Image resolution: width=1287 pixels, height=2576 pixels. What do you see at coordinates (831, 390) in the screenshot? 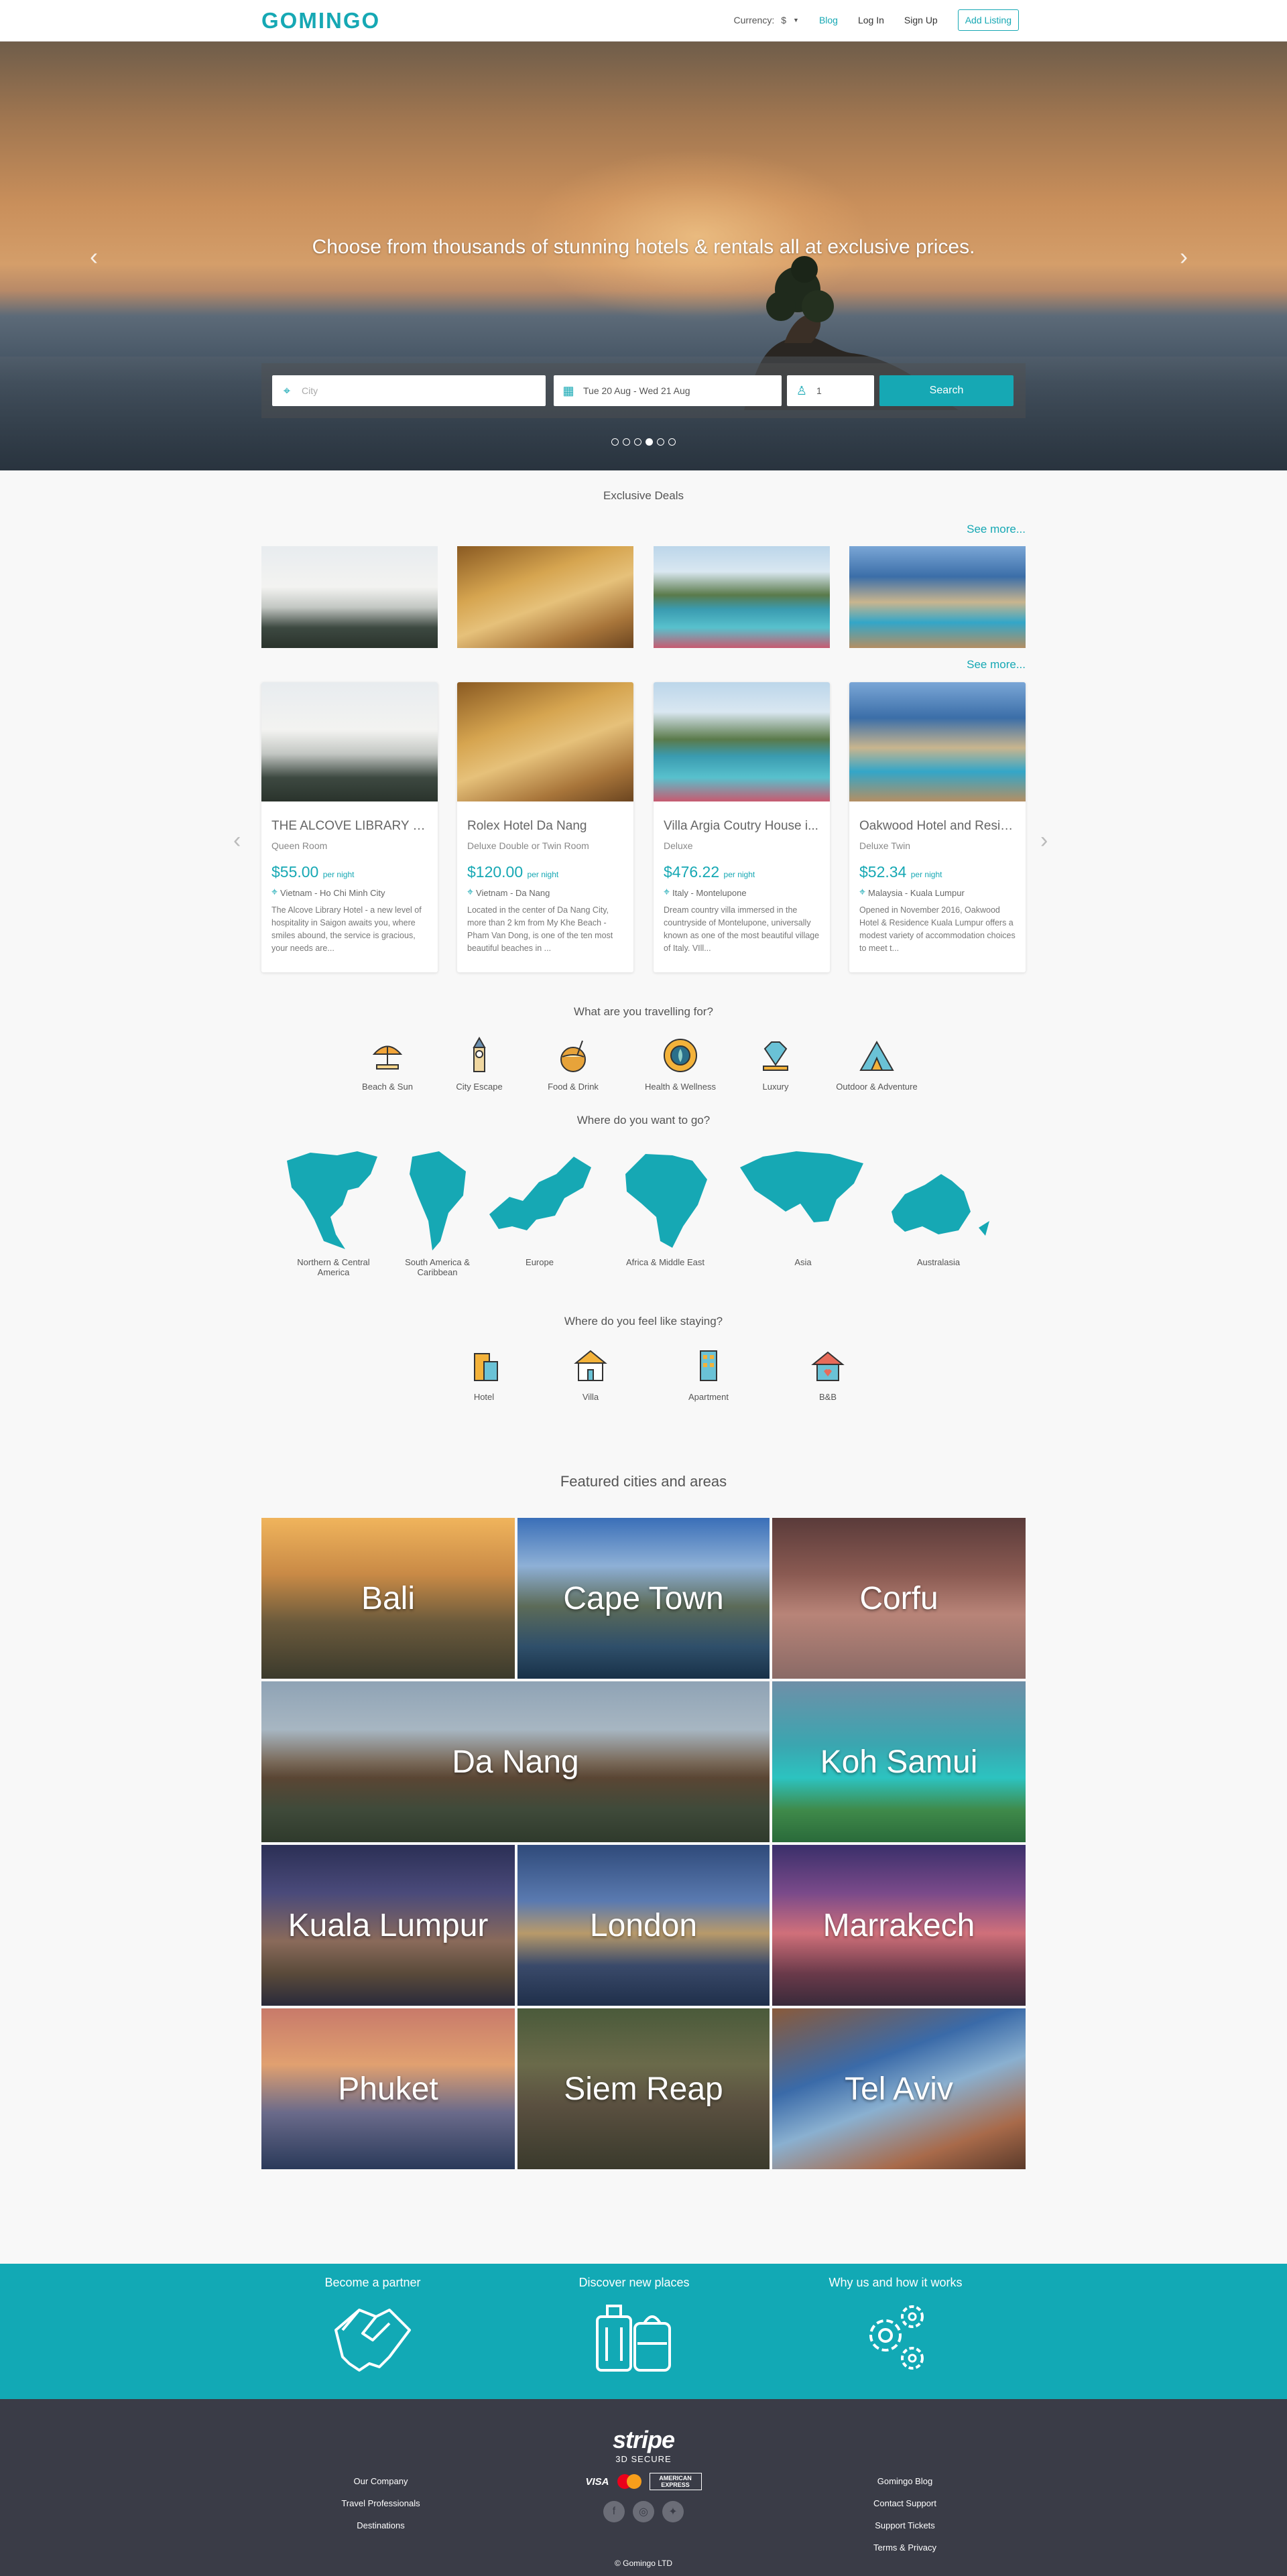
I see `guests-field: ♙ 1` at bounding box center [831, 390].